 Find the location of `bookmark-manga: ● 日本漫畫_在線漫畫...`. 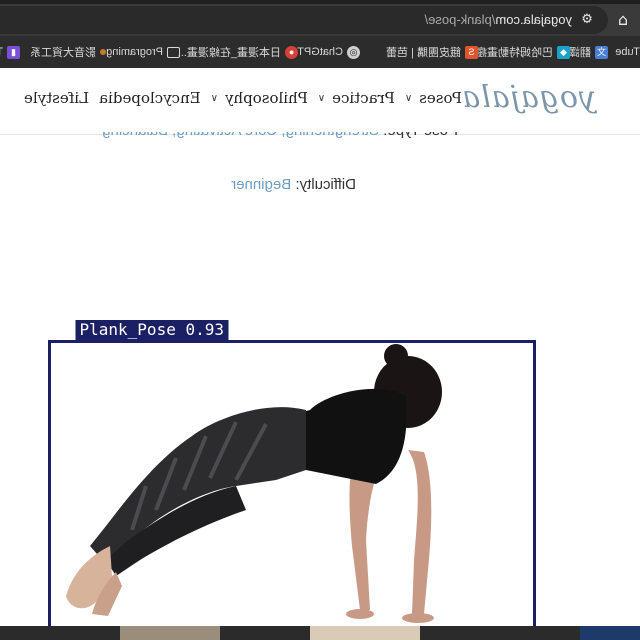

bookmark-manga: ● 日本漫畫_在線漫畫... is located at coordinates (238, 52).